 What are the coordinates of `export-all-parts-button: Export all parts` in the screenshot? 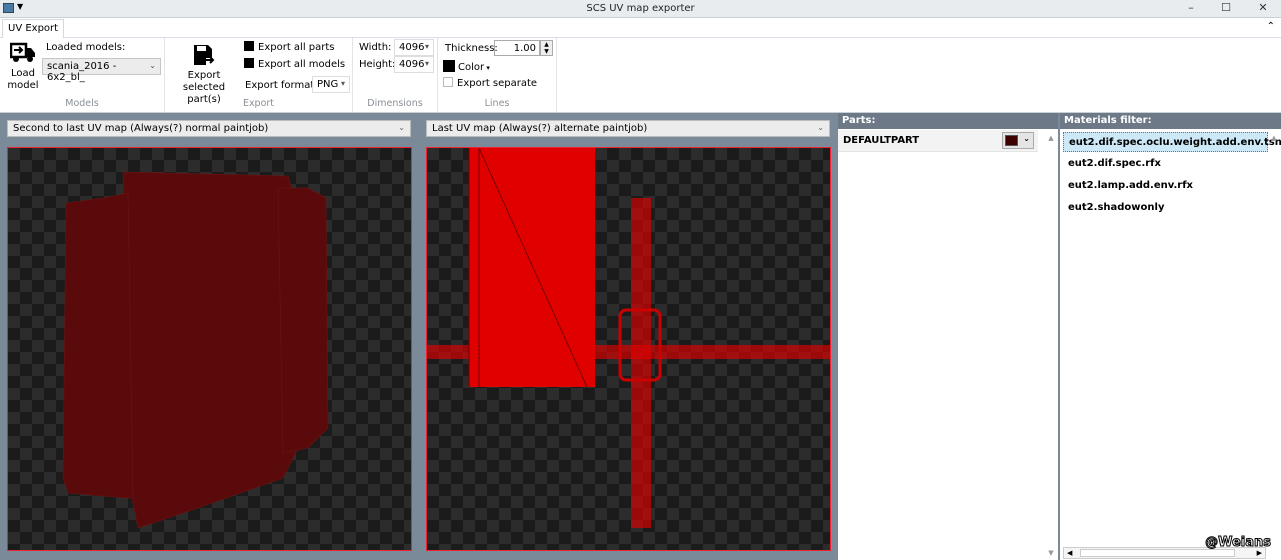 It's located at (289, 47).